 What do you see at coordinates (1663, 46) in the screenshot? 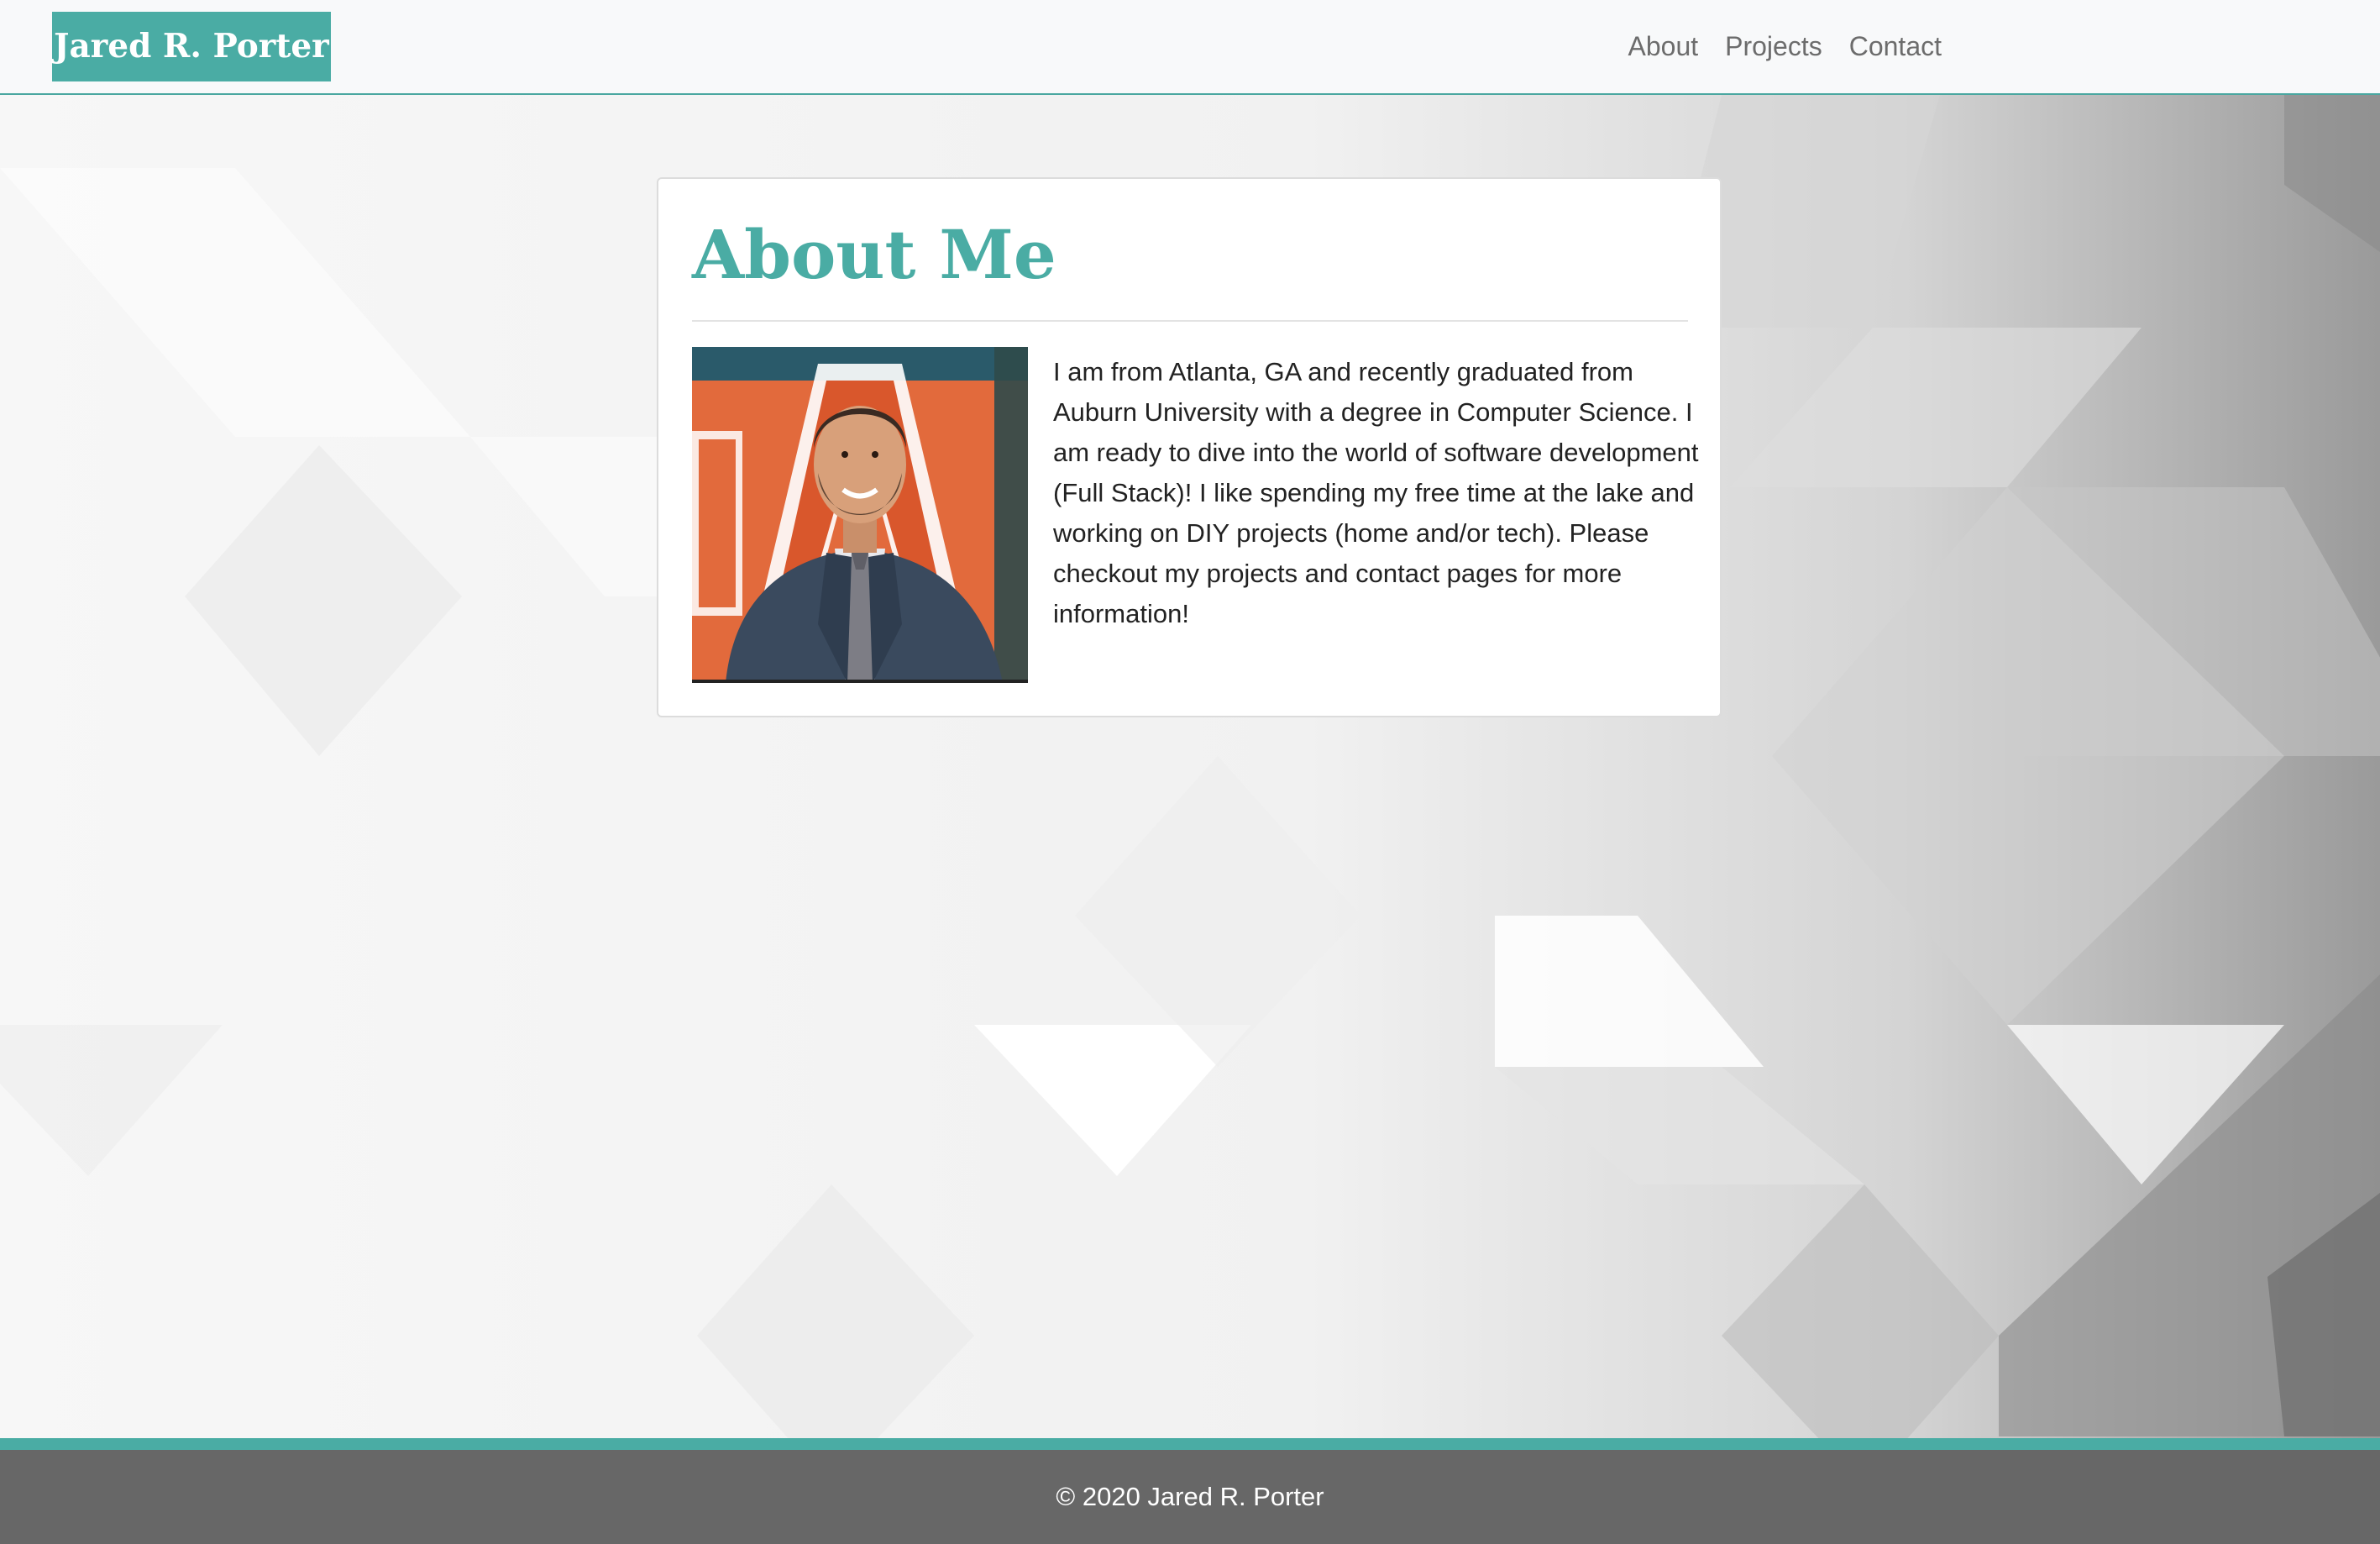
I see `nav-link-about: About` at bounding box center [1663, 46].